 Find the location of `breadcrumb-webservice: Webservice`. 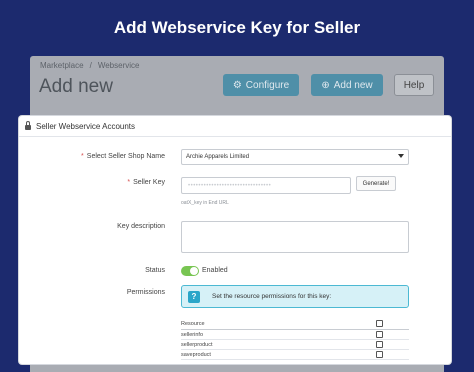

breadcrumb-webservice: Webservice is located at coordinates (118, 65).